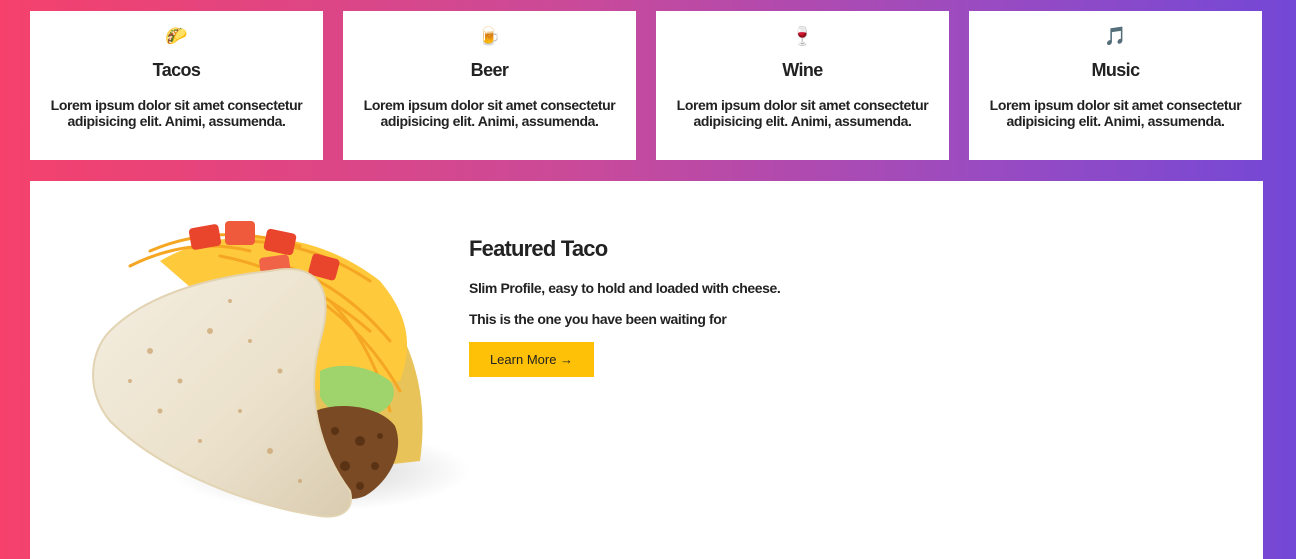 Image resolution: width=1296 pixels, height=559 pixels. What do you see at coordinates (1115, 36) in the screenshot?
I see `music-note-icon: 🎵` at bounding box center [1115, 36].